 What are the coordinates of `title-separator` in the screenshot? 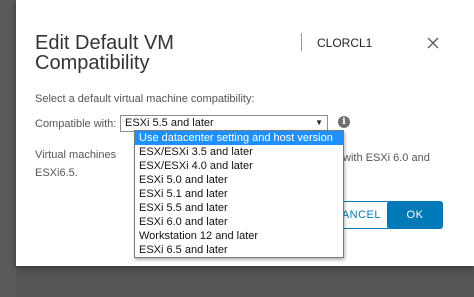 It's located at (301, 42).